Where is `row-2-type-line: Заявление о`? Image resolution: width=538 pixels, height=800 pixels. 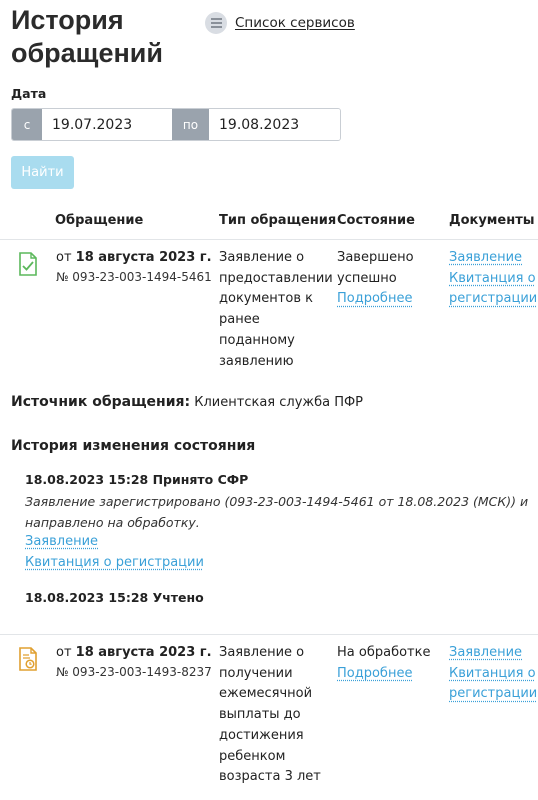
row-2-type-line: Заявление о is located at coordinates (262, 652).